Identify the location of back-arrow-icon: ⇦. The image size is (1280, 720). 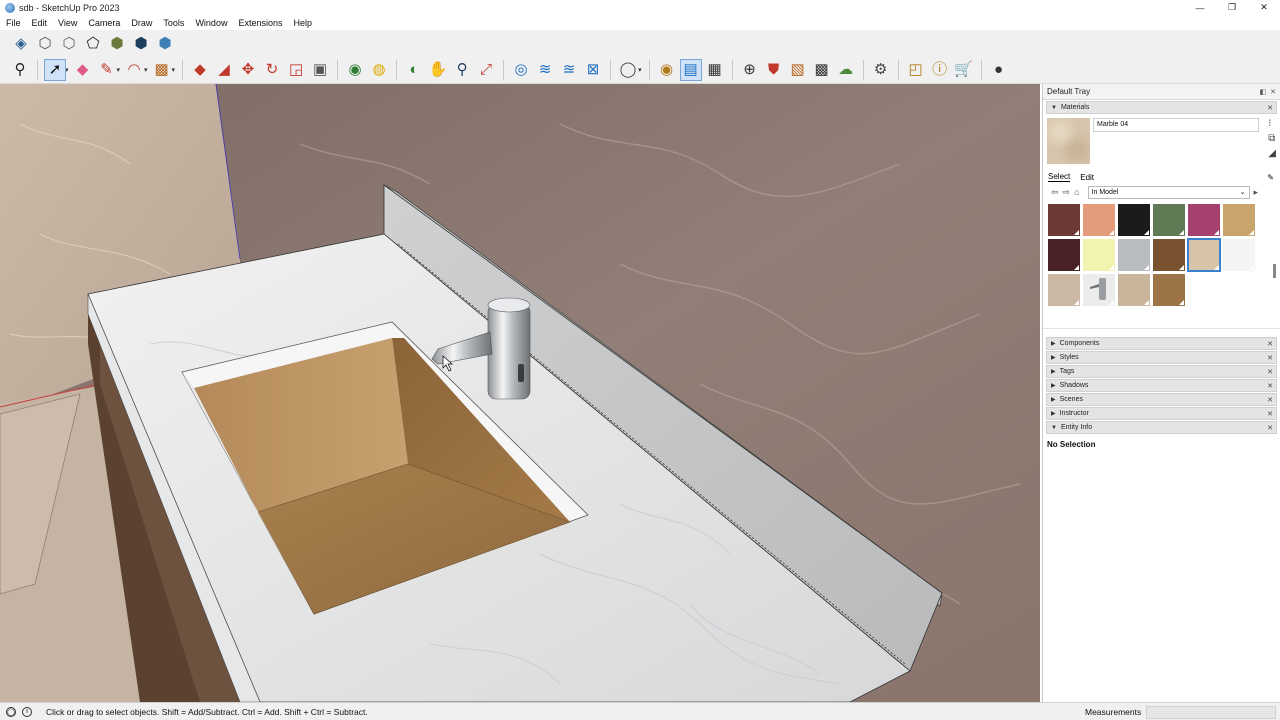
(1055, 192).